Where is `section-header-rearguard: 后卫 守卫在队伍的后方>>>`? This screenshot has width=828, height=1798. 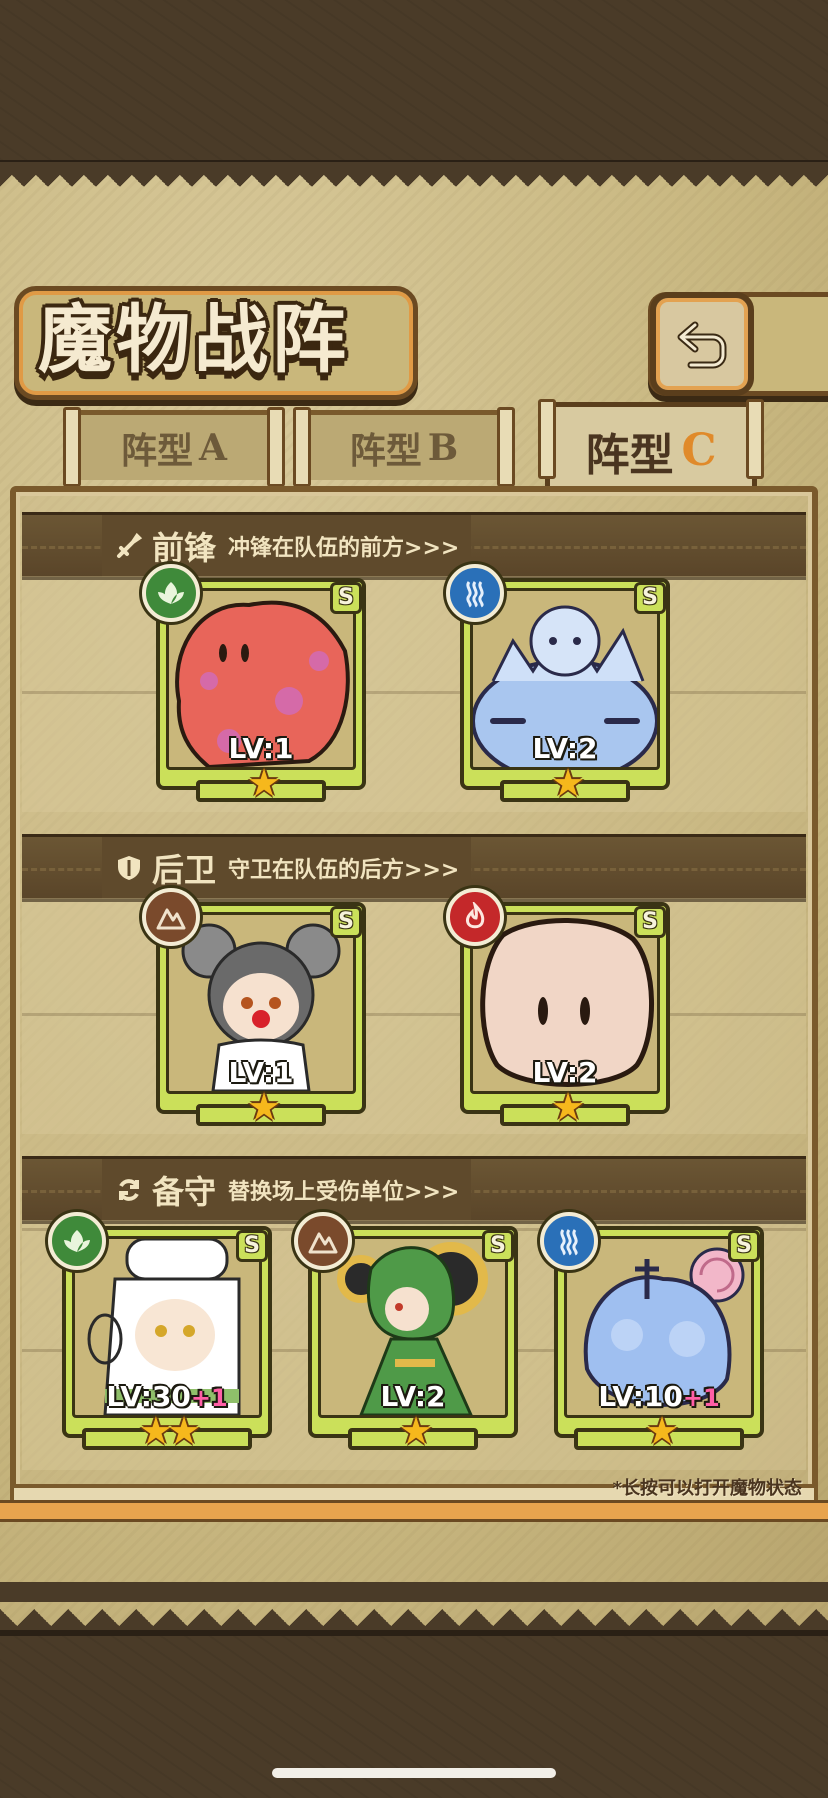
section-header-rearguard: 后卫 守卫在队伍的后方>>> is located at coordinates (414, 868).